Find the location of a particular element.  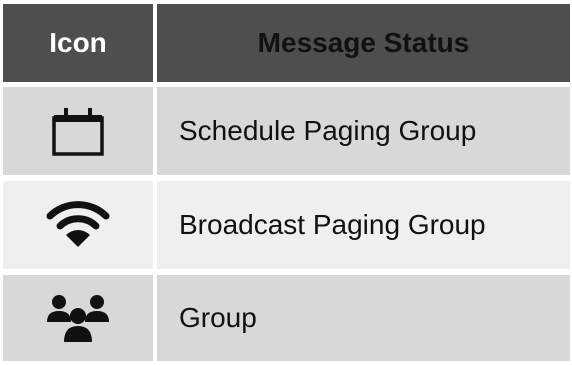

group-icon is located at coordinates (78, 318).